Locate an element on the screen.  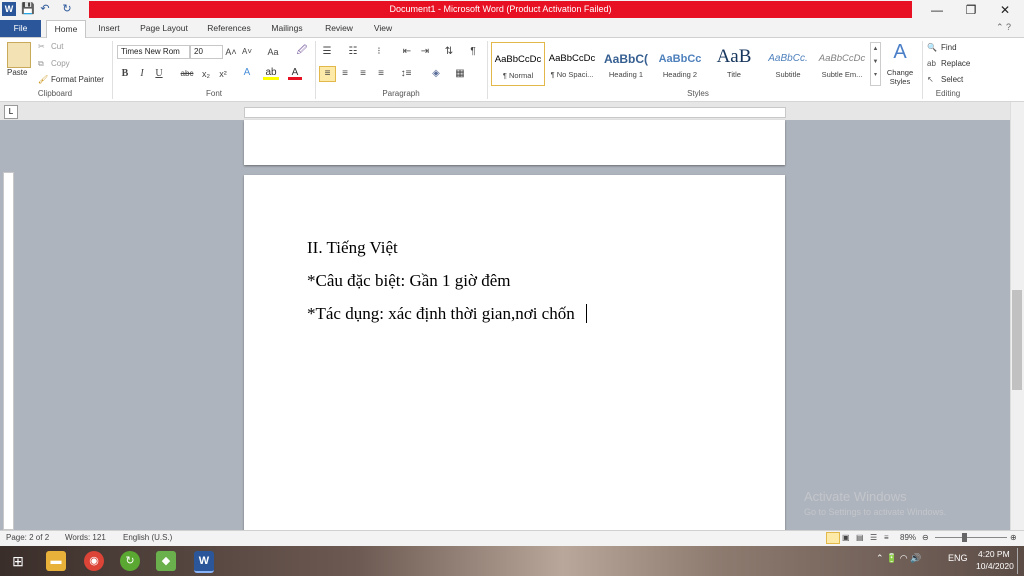
style-heading-2: AaBbCc Heading 2 is located at coordinates (680, 63).